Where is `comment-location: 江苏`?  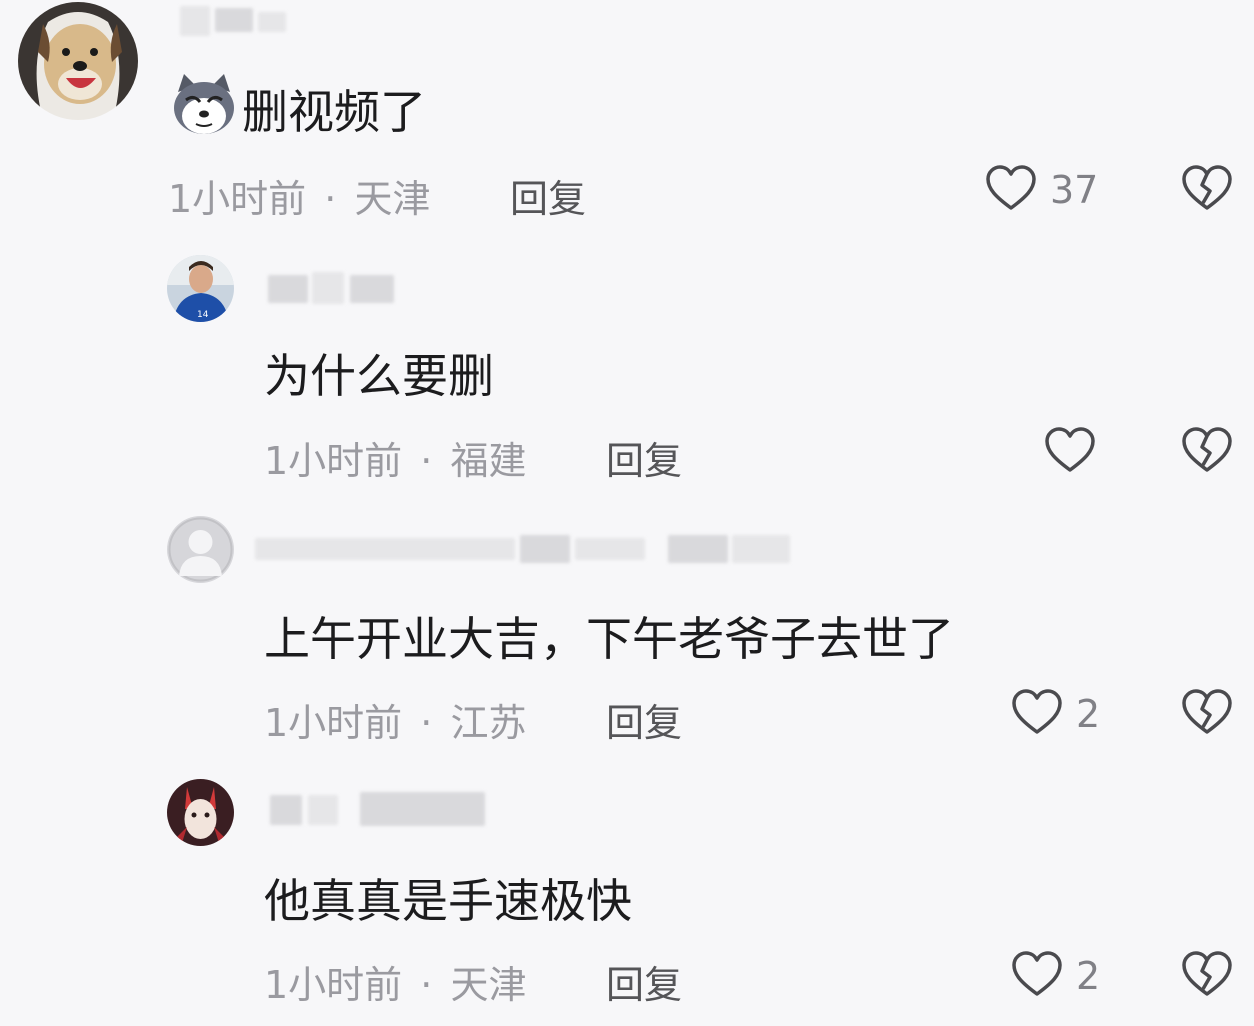
comment-location: 江苏 is located at coordinates (488, 723).